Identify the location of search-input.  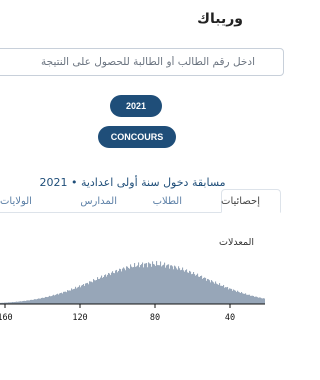
(127, 62).